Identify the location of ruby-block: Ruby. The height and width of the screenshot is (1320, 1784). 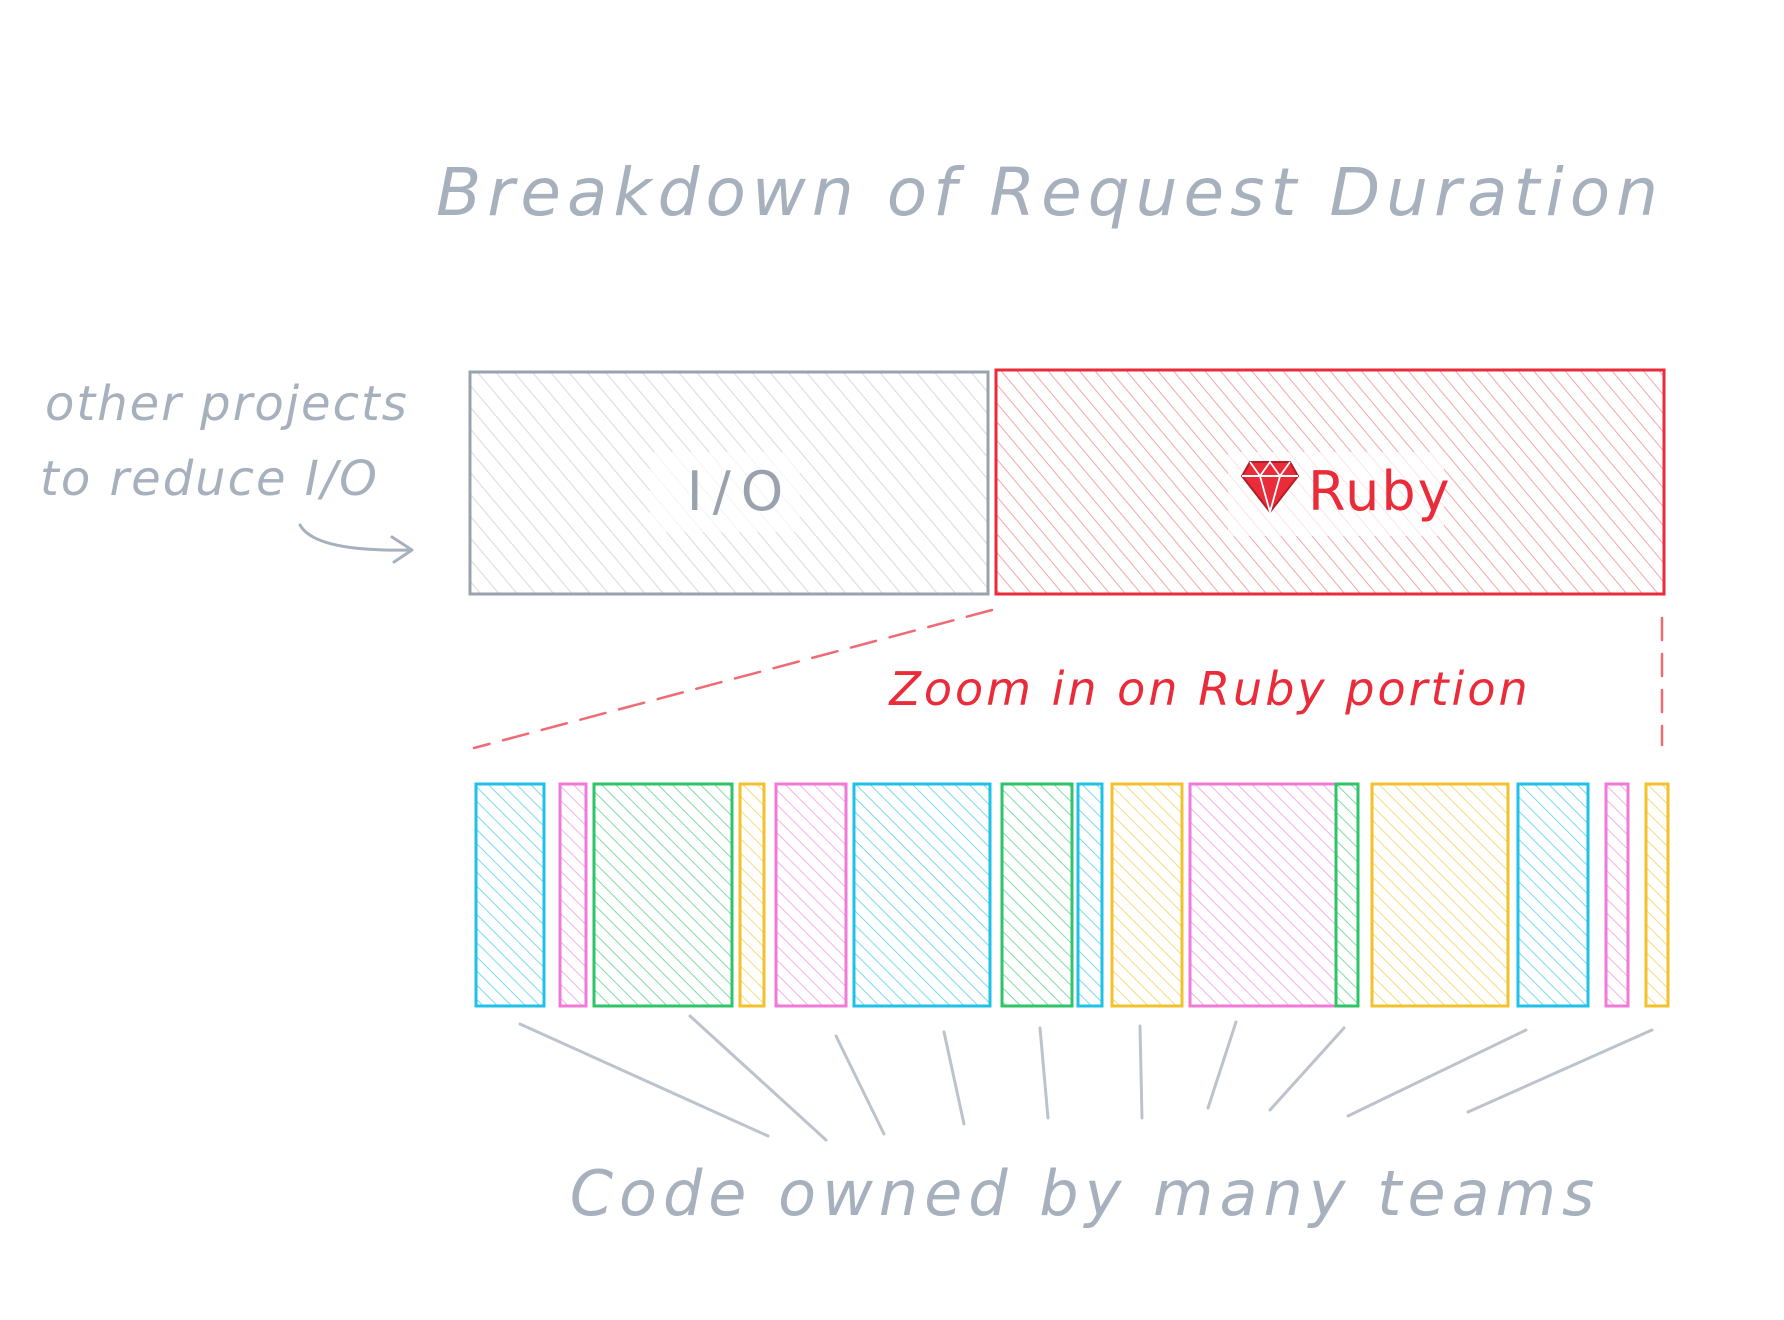
(1330, 482).